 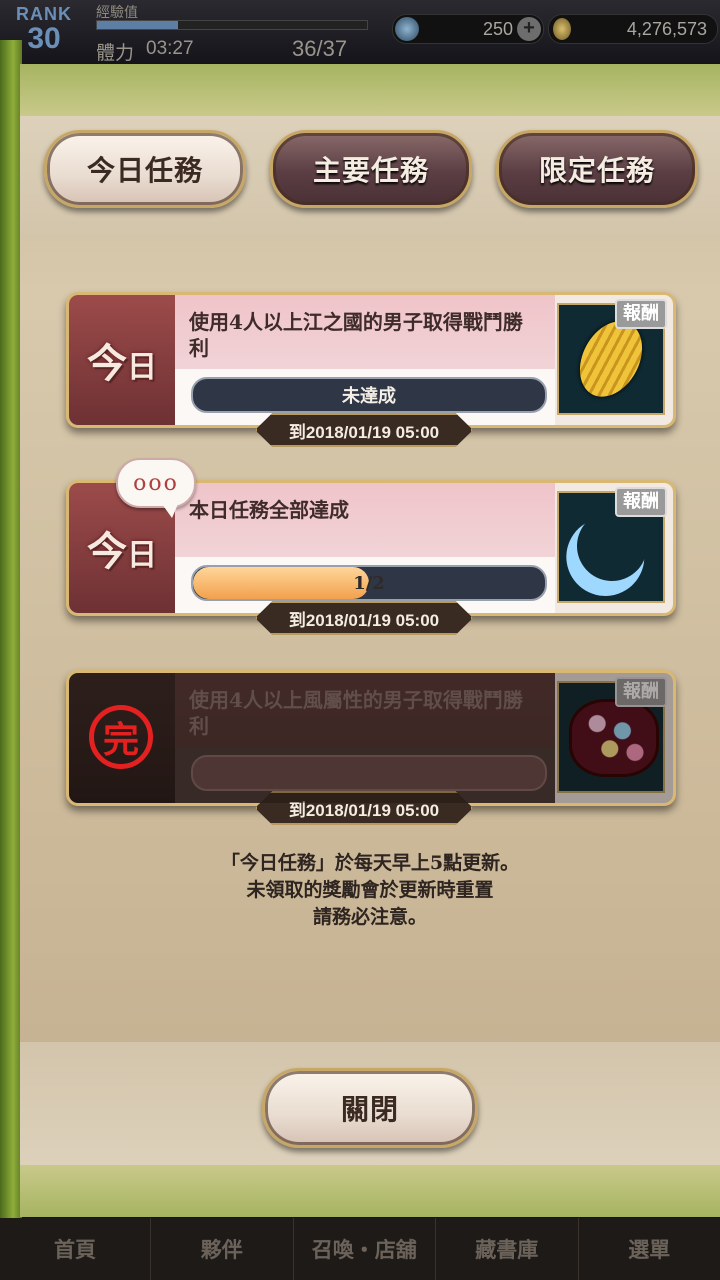 What do you see at coordinates (117, 13) in the screenshot?
I see `exp-label: 經驗值` at bounding box center [117, 13].